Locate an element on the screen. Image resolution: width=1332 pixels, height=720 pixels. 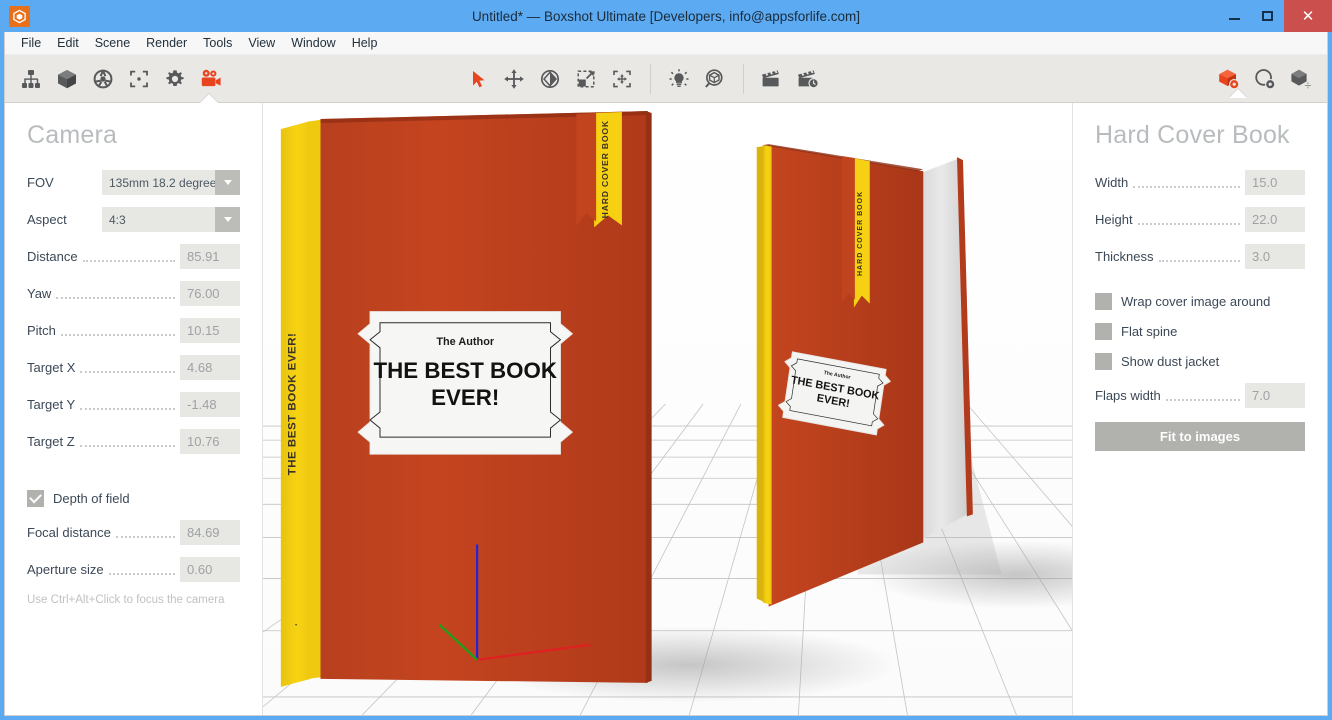
object-transform-button is located at coordinates (1301, 79).